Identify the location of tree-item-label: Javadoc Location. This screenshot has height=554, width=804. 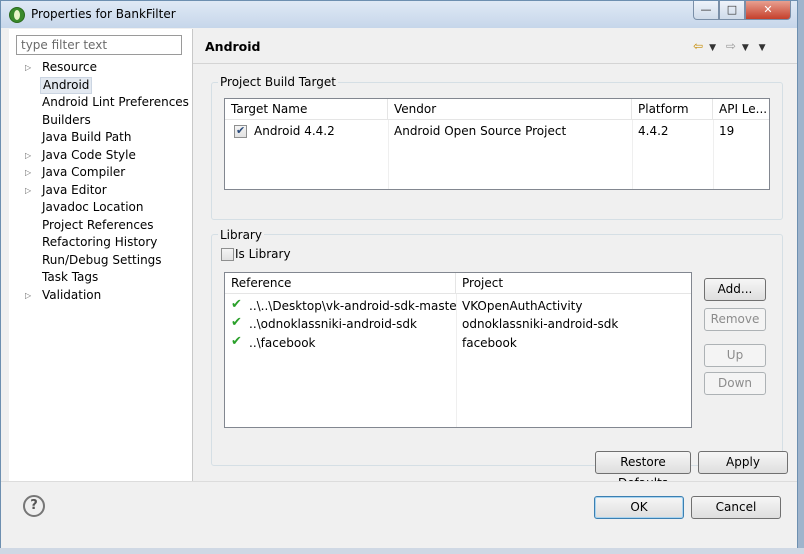
(93, 207).